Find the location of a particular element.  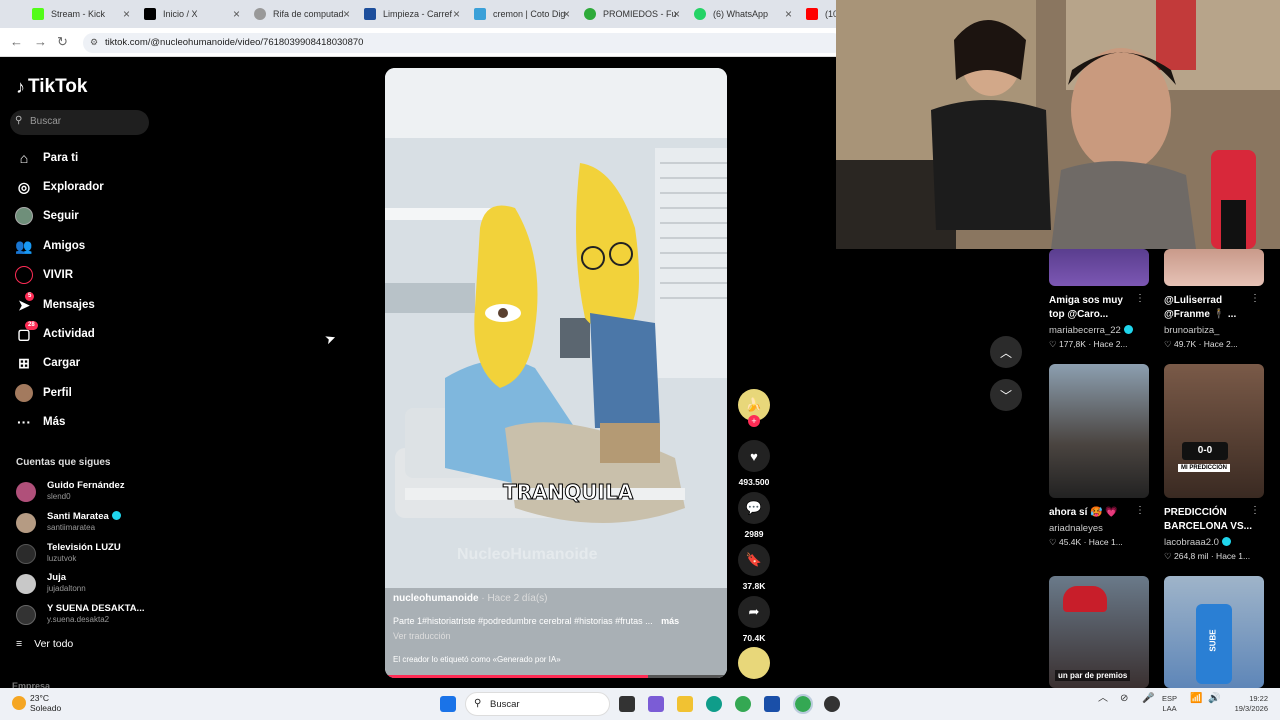

next-video-button: ﹀ is located at coordinates (1006, 395).